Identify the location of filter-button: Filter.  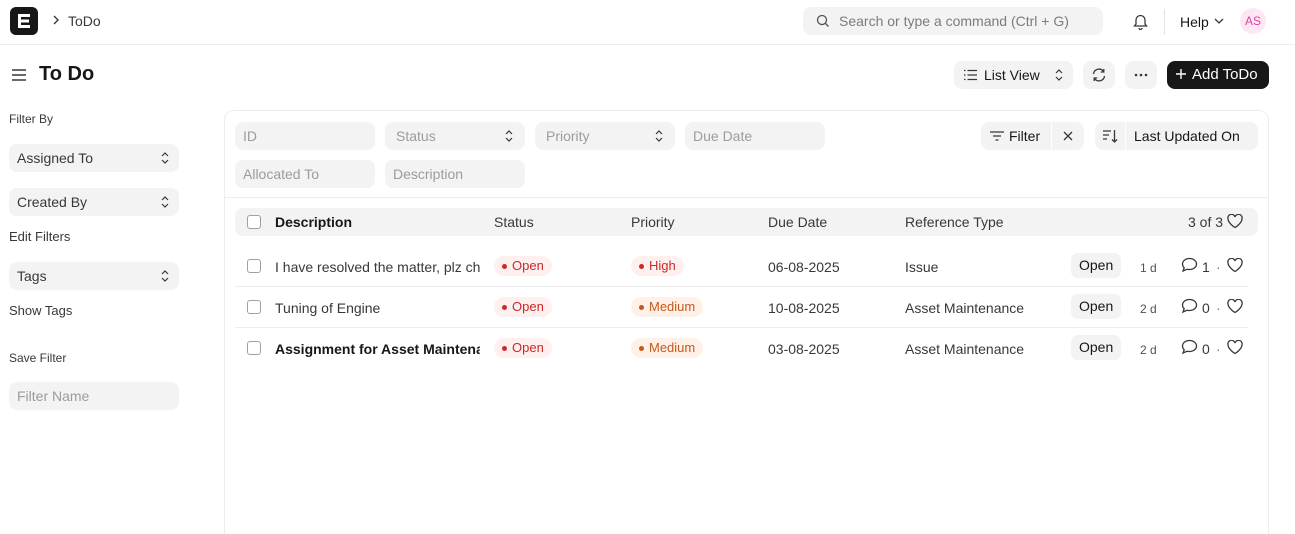
(1016, 136).